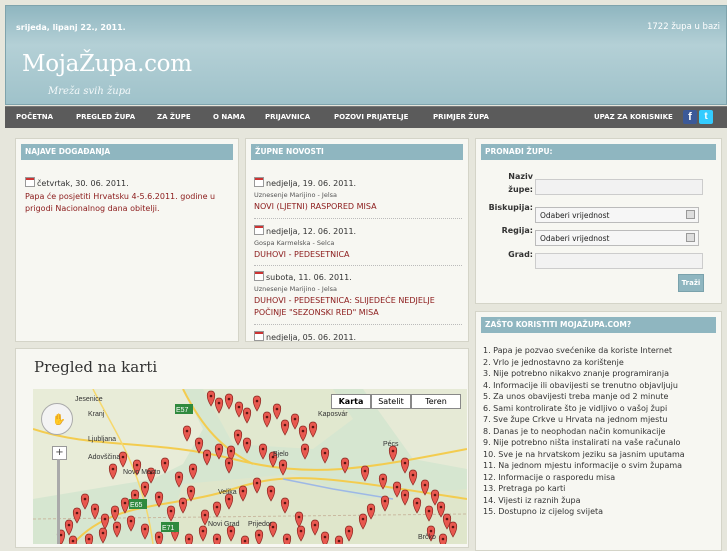 The image size is (727, 551). What do you see at coordinates (182, 410) in the screenshot?
I see `road-label: E57` at bounding box center [182, 410].